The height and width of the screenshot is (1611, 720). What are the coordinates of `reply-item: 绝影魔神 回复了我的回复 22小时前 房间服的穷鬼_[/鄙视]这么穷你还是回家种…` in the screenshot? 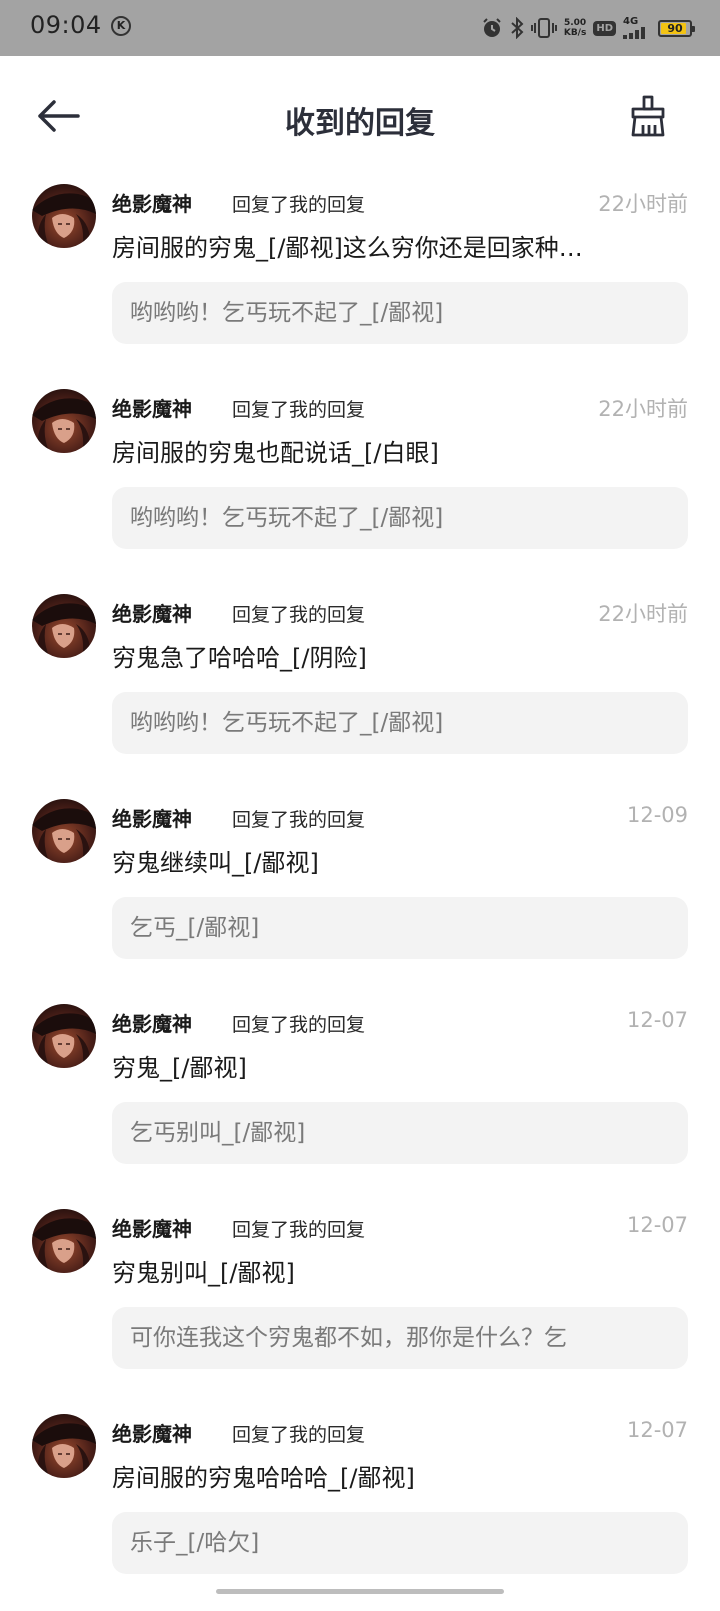 It's located at (360, 278).